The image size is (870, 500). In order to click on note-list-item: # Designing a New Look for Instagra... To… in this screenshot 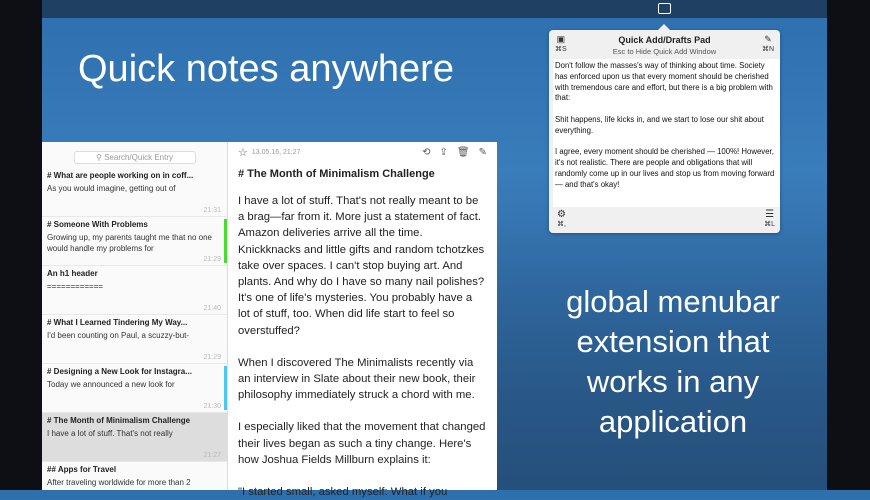, I will do `click(134, 388)`.